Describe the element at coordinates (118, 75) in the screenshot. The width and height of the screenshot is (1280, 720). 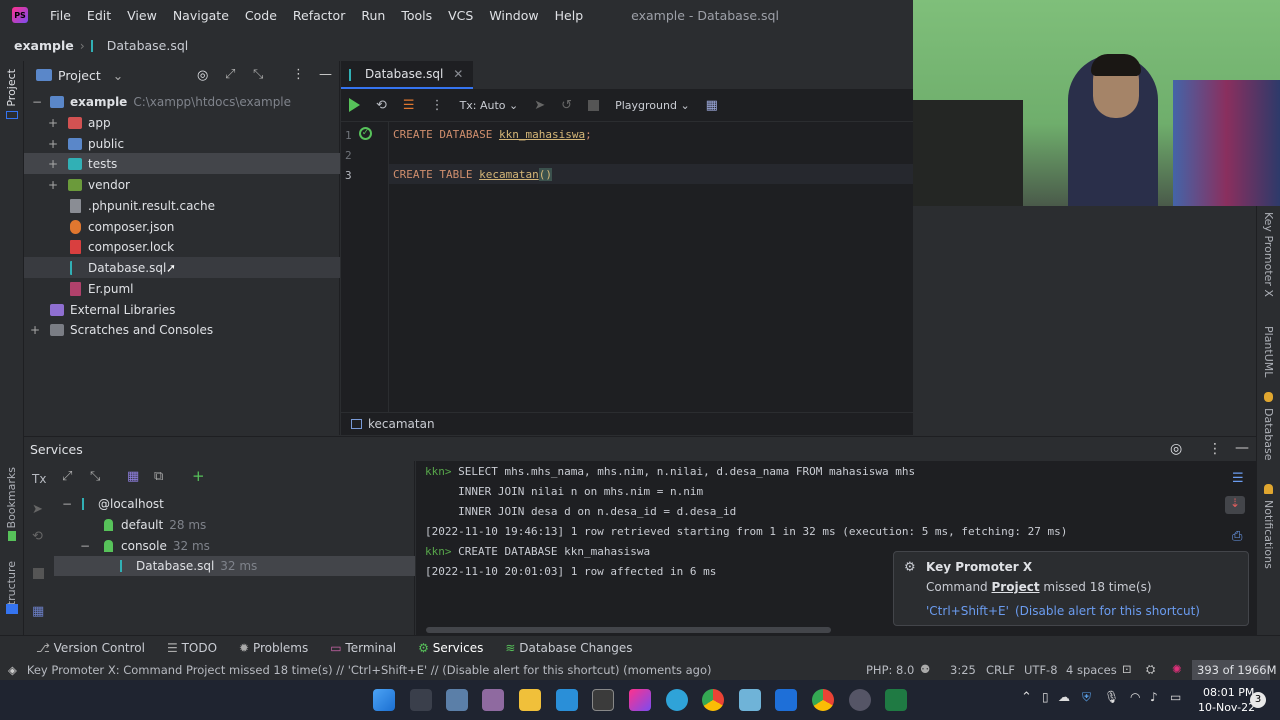
I see `chevron-down-icon: ⌄` at that location.